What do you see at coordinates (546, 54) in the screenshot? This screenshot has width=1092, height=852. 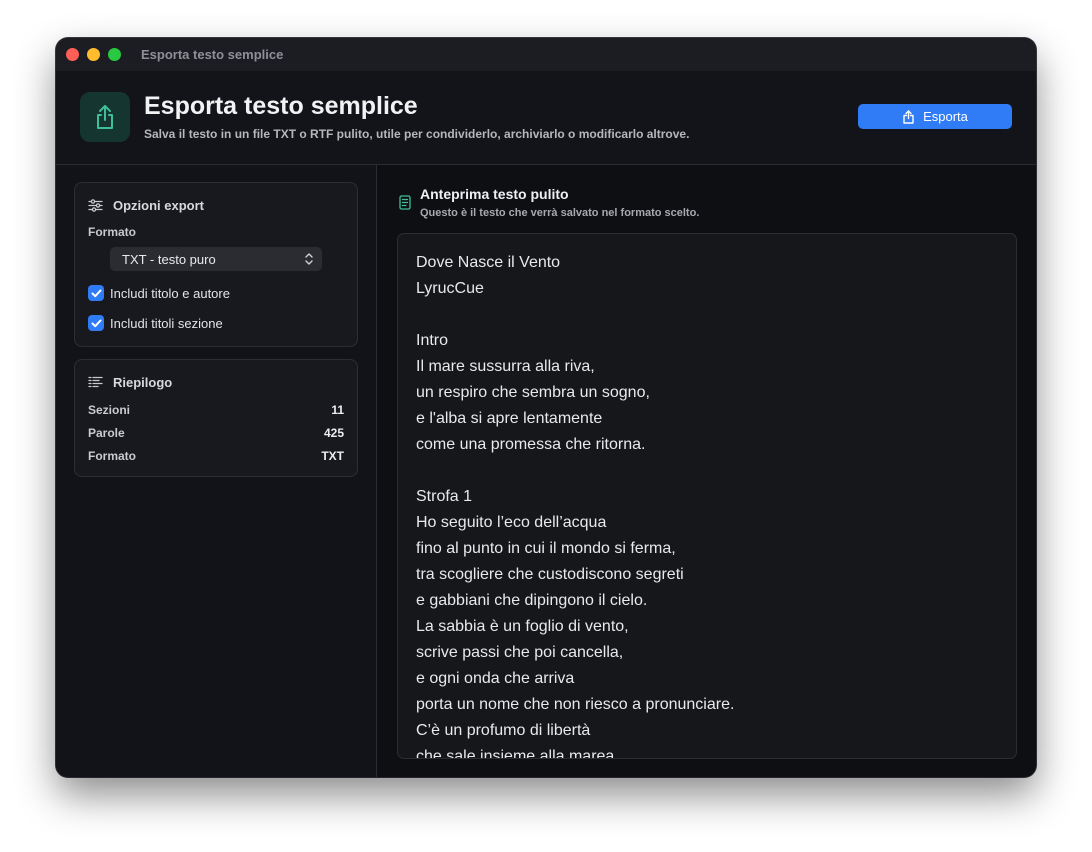 I see `title-bar: Esporta testo semplice` at bounding box center [546, 54].